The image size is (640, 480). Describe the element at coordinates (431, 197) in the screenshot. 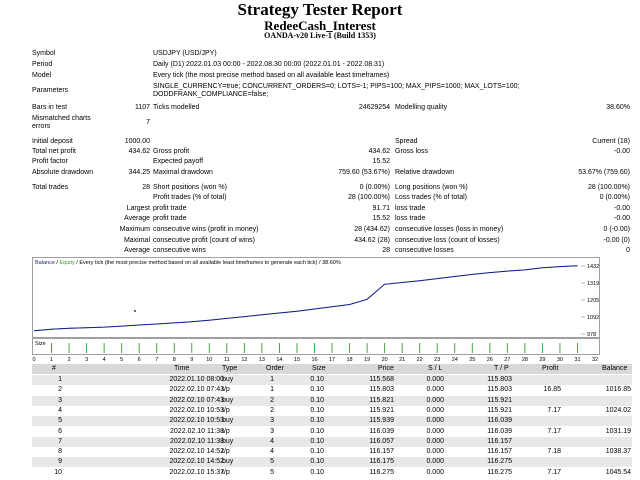

I see `loss-trades-label: Loss trades (% of total)` at that location.